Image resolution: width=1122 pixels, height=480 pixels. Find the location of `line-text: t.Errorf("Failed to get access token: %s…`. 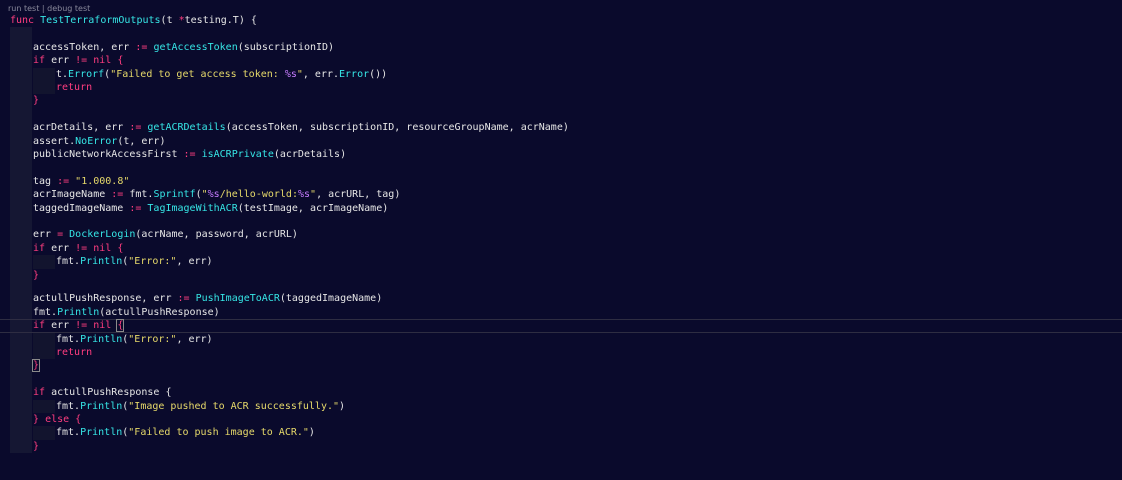

line-text: t.Errorf("Failed to get access token: %s… is located at coordinates (222, 74).